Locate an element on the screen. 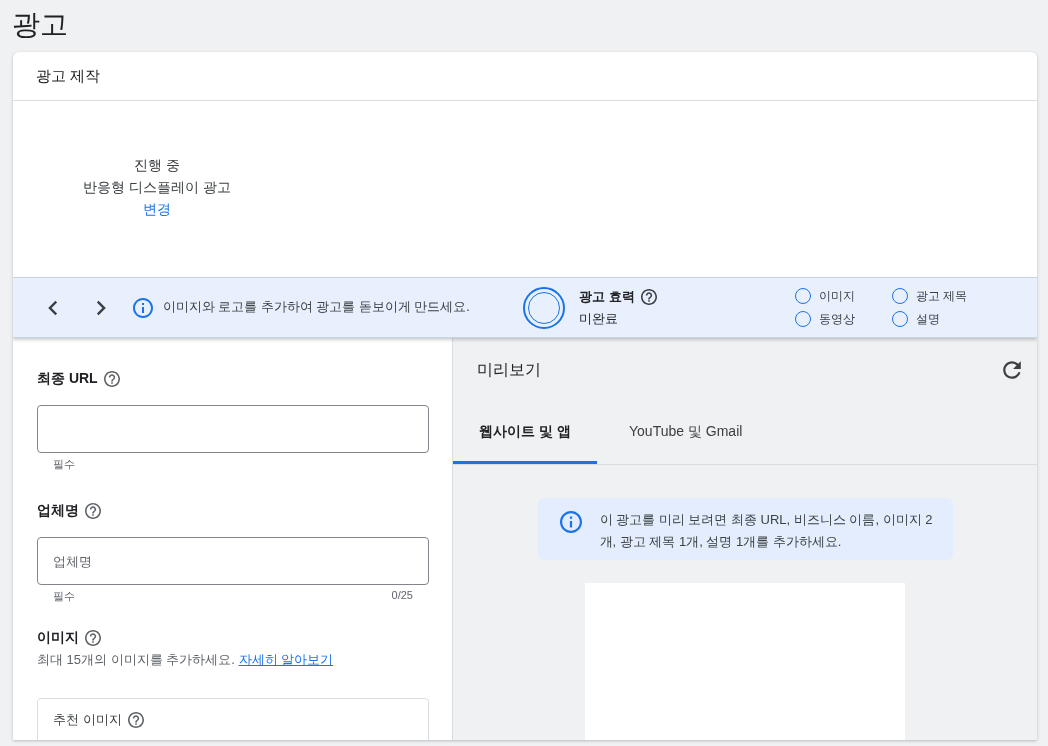  field-label: 업체명 is located at coordinates (58, 511).